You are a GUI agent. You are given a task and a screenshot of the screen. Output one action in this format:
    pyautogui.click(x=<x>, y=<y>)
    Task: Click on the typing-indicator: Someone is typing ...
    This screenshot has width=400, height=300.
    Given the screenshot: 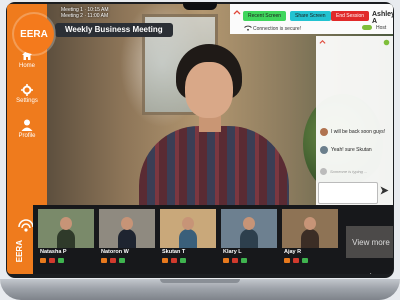 What is the action you would take?
    pyautogui.click(x=343, y=171)
    